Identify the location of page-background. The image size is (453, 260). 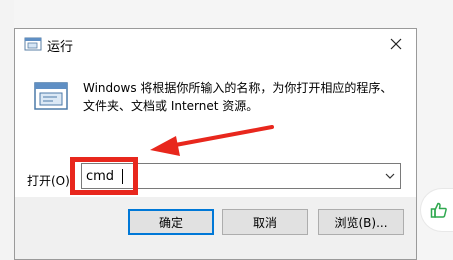
(7, 130).